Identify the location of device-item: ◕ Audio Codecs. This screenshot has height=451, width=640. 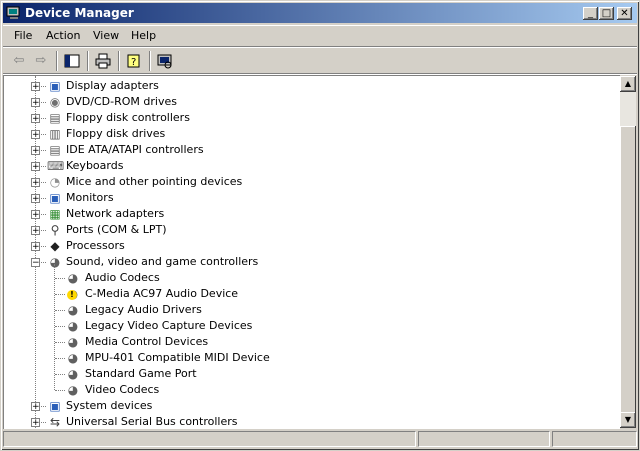
(304, 278).